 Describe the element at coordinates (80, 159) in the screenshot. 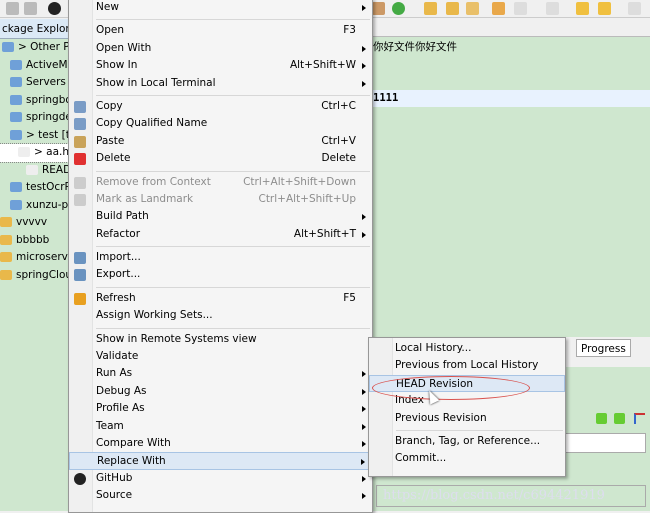

I see `delete-icon` at that location.